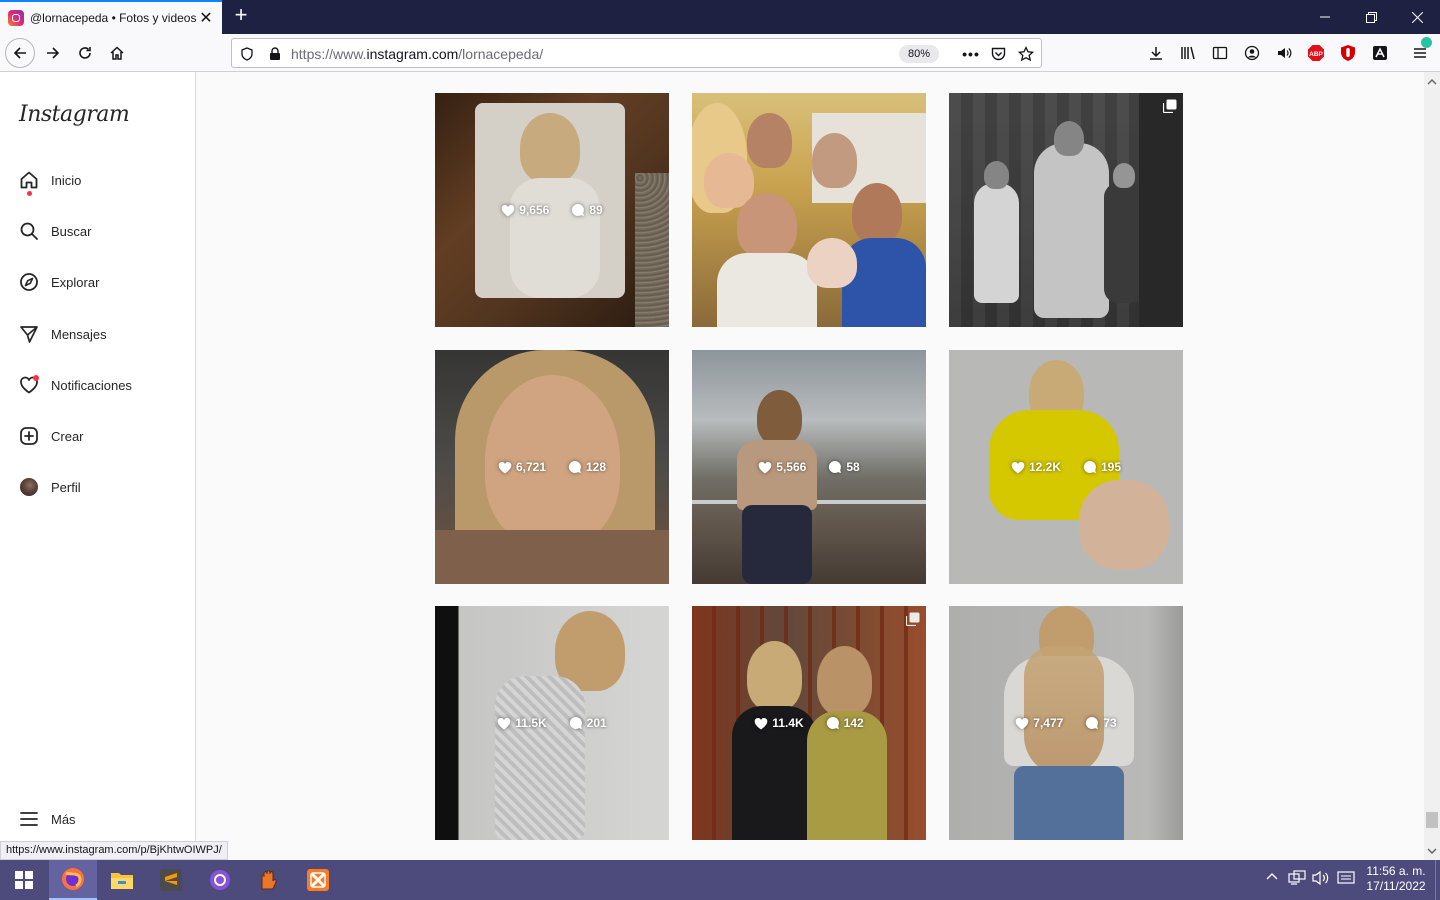 The image size is (1440, 900). Describe the element at coordinates (809, 467) in the screenshot. I see `post-tile: 5,566 58` at that location.